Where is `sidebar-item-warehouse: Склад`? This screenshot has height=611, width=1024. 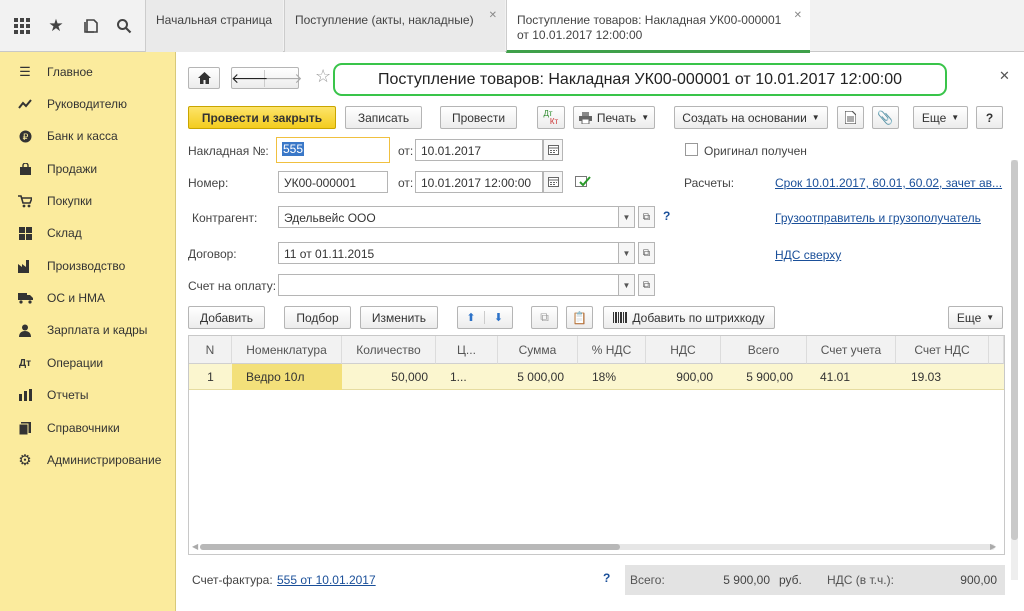 sidebar-item-warehouse: Склад is located at coordinates (88, 233).